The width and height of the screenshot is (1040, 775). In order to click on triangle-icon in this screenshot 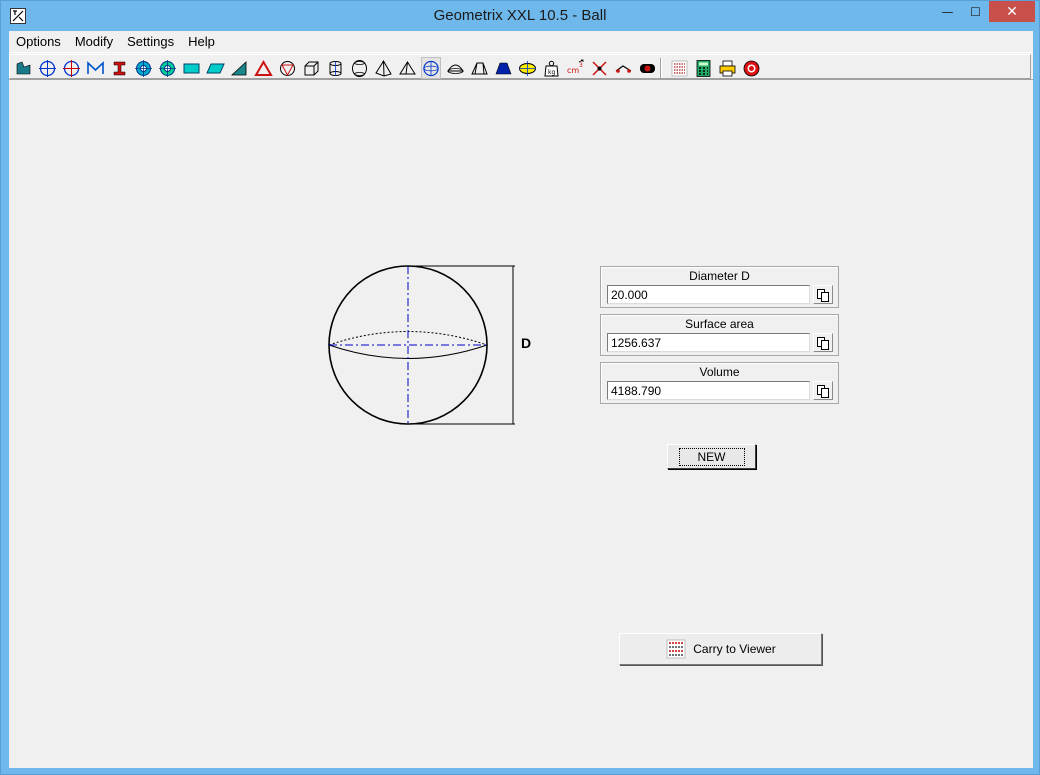, I will do `click(263, 67)`.